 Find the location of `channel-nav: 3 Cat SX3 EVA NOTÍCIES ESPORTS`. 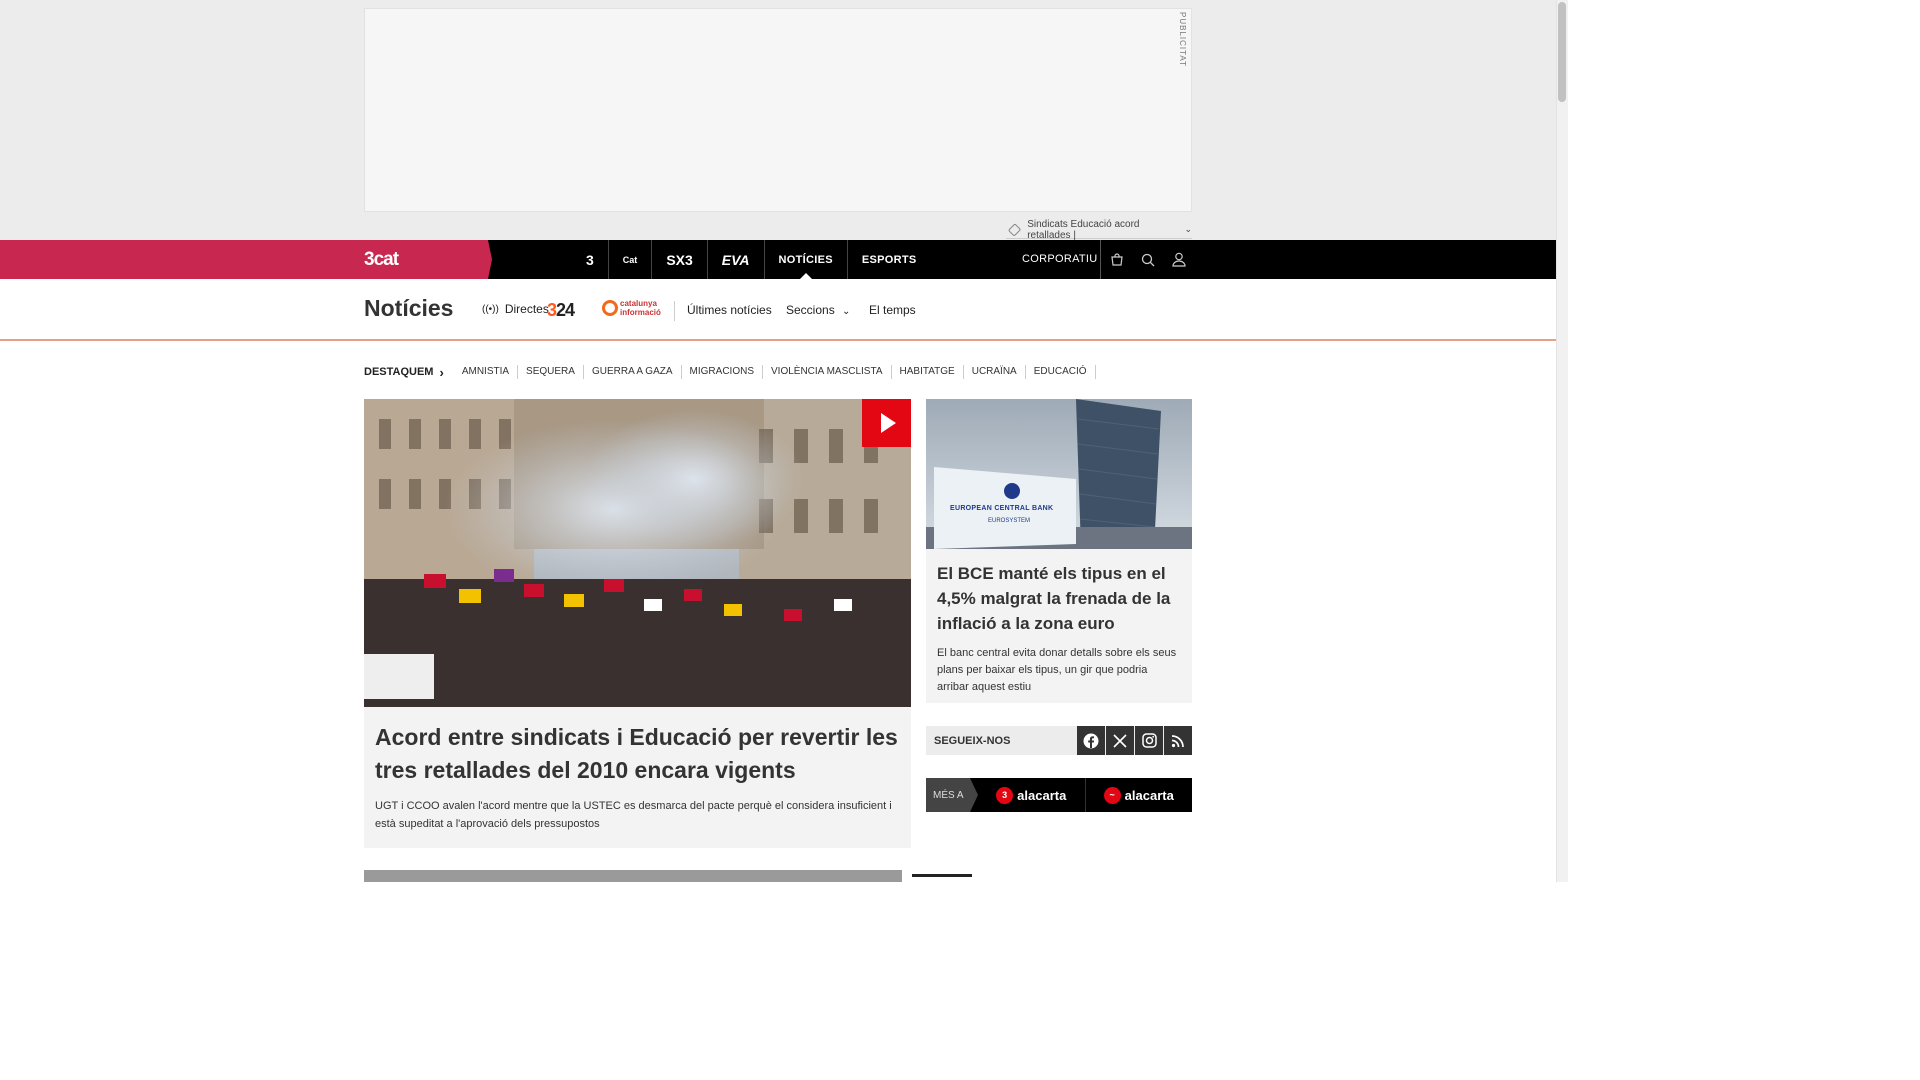

channel-nav: 3 Cat SX3 EVA NOTÍCIES ESPORTS is located at coordinates (751, 259).